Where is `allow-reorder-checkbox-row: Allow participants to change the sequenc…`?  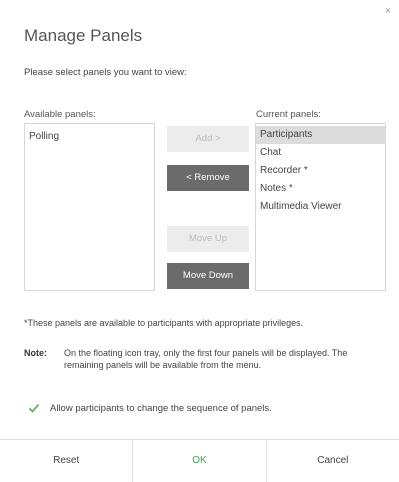
allow-reorder-checkbox-row: Allow participants to change the sequenc… is located at coordinates (150, 408).